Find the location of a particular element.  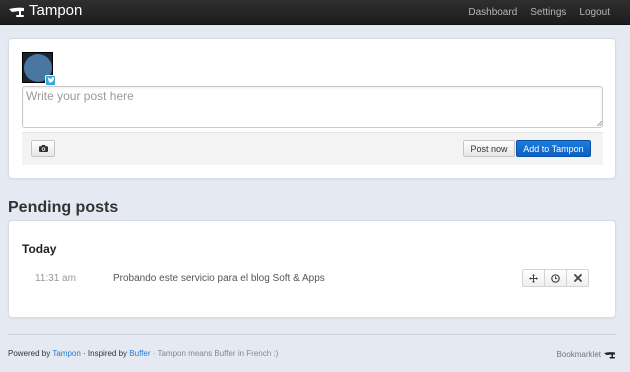

schedule-post-button is located at coordinates (555, 278).